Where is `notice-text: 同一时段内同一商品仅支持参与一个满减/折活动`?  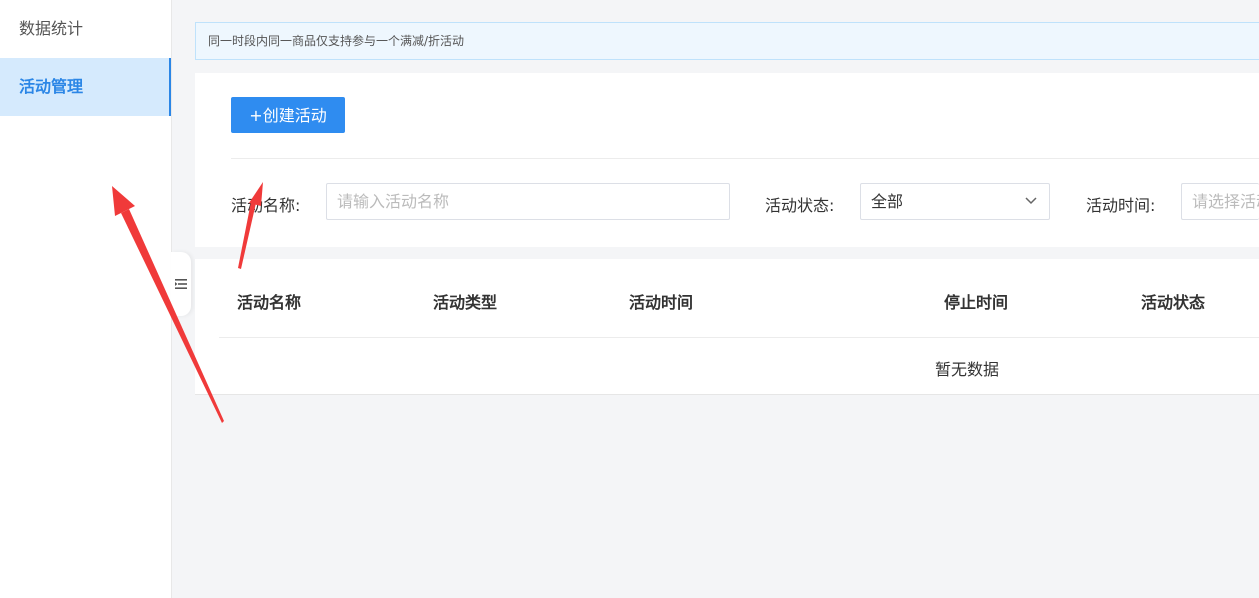 notice-text: 同一时段内同一商品仅支持参与一个满减/折活动 is located at coordinates (336, 41).